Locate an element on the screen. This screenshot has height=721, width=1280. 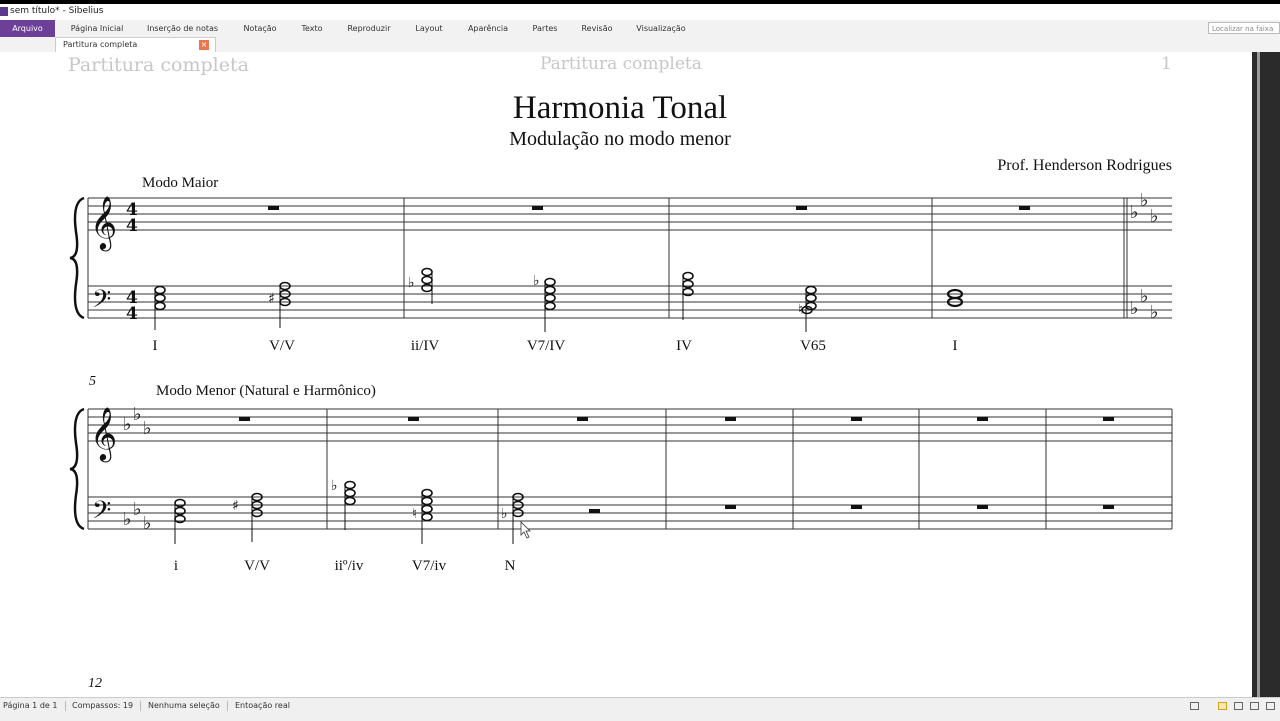
tab-insercao-de-notas: Inserção de notas is located at coordinates (182, 28).